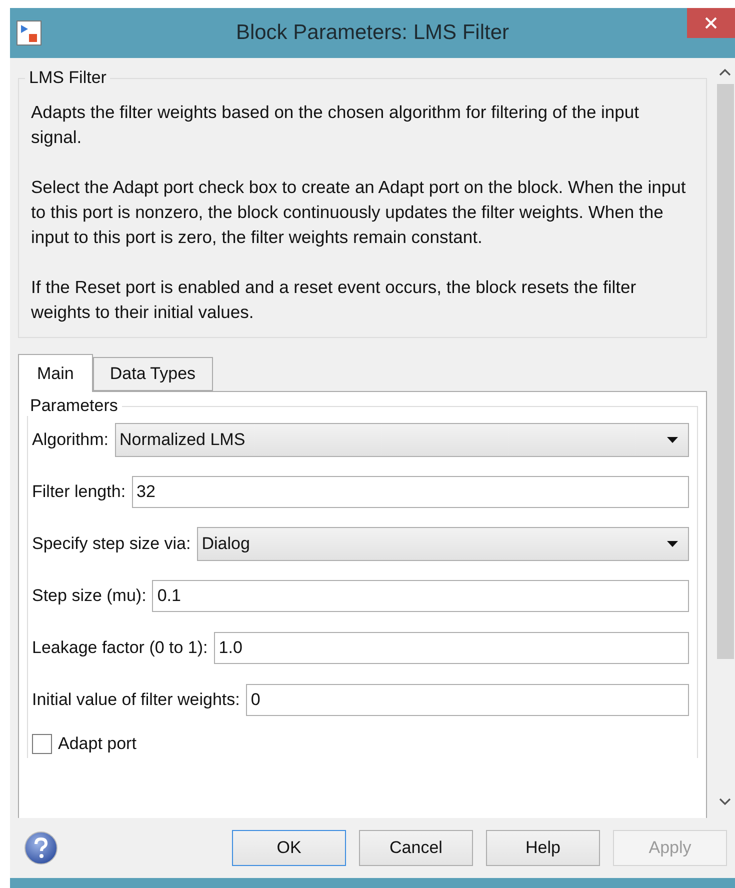  I want to click on field-label: Algorithm:, so click(70, 440).